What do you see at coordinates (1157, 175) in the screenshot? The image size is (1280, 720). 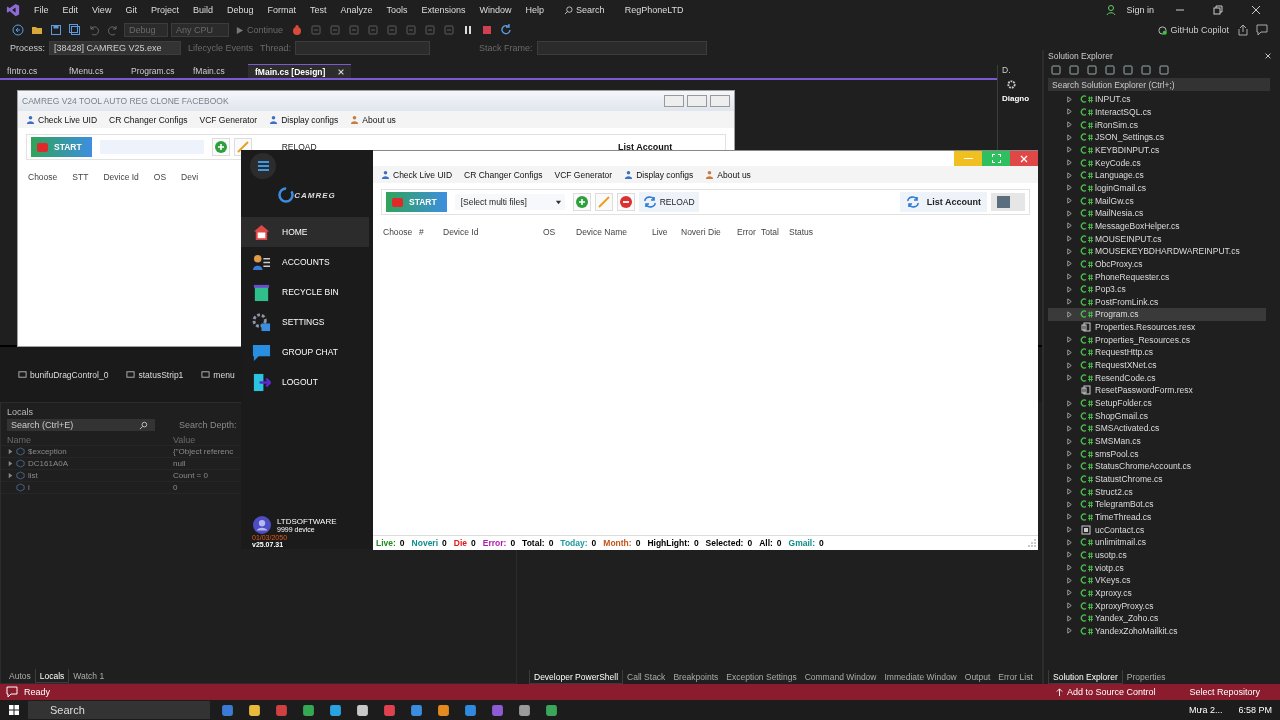 I see `file-item: Language.cs` at bounding box center [1157, 175].